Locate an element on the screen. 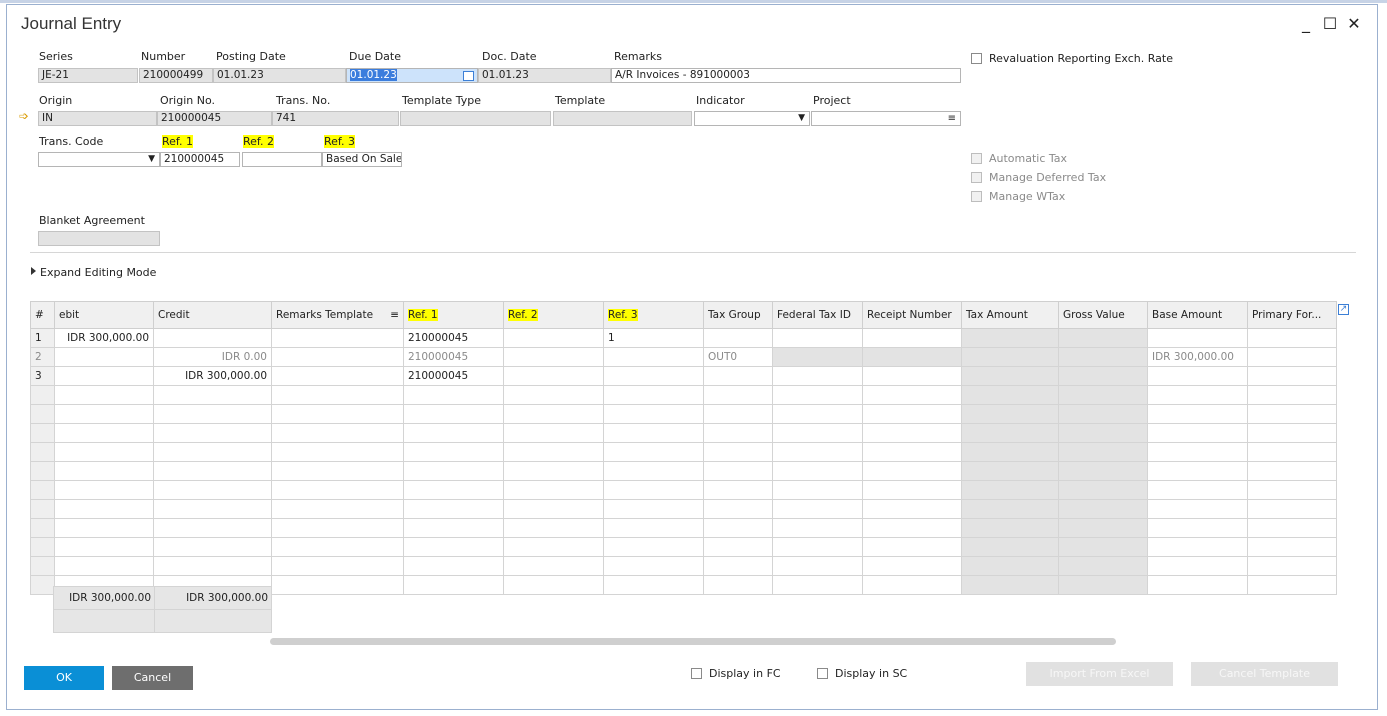 This screenshot has width=1387, height=716. display-sc-checkbox is located at coordinates (822, 673).